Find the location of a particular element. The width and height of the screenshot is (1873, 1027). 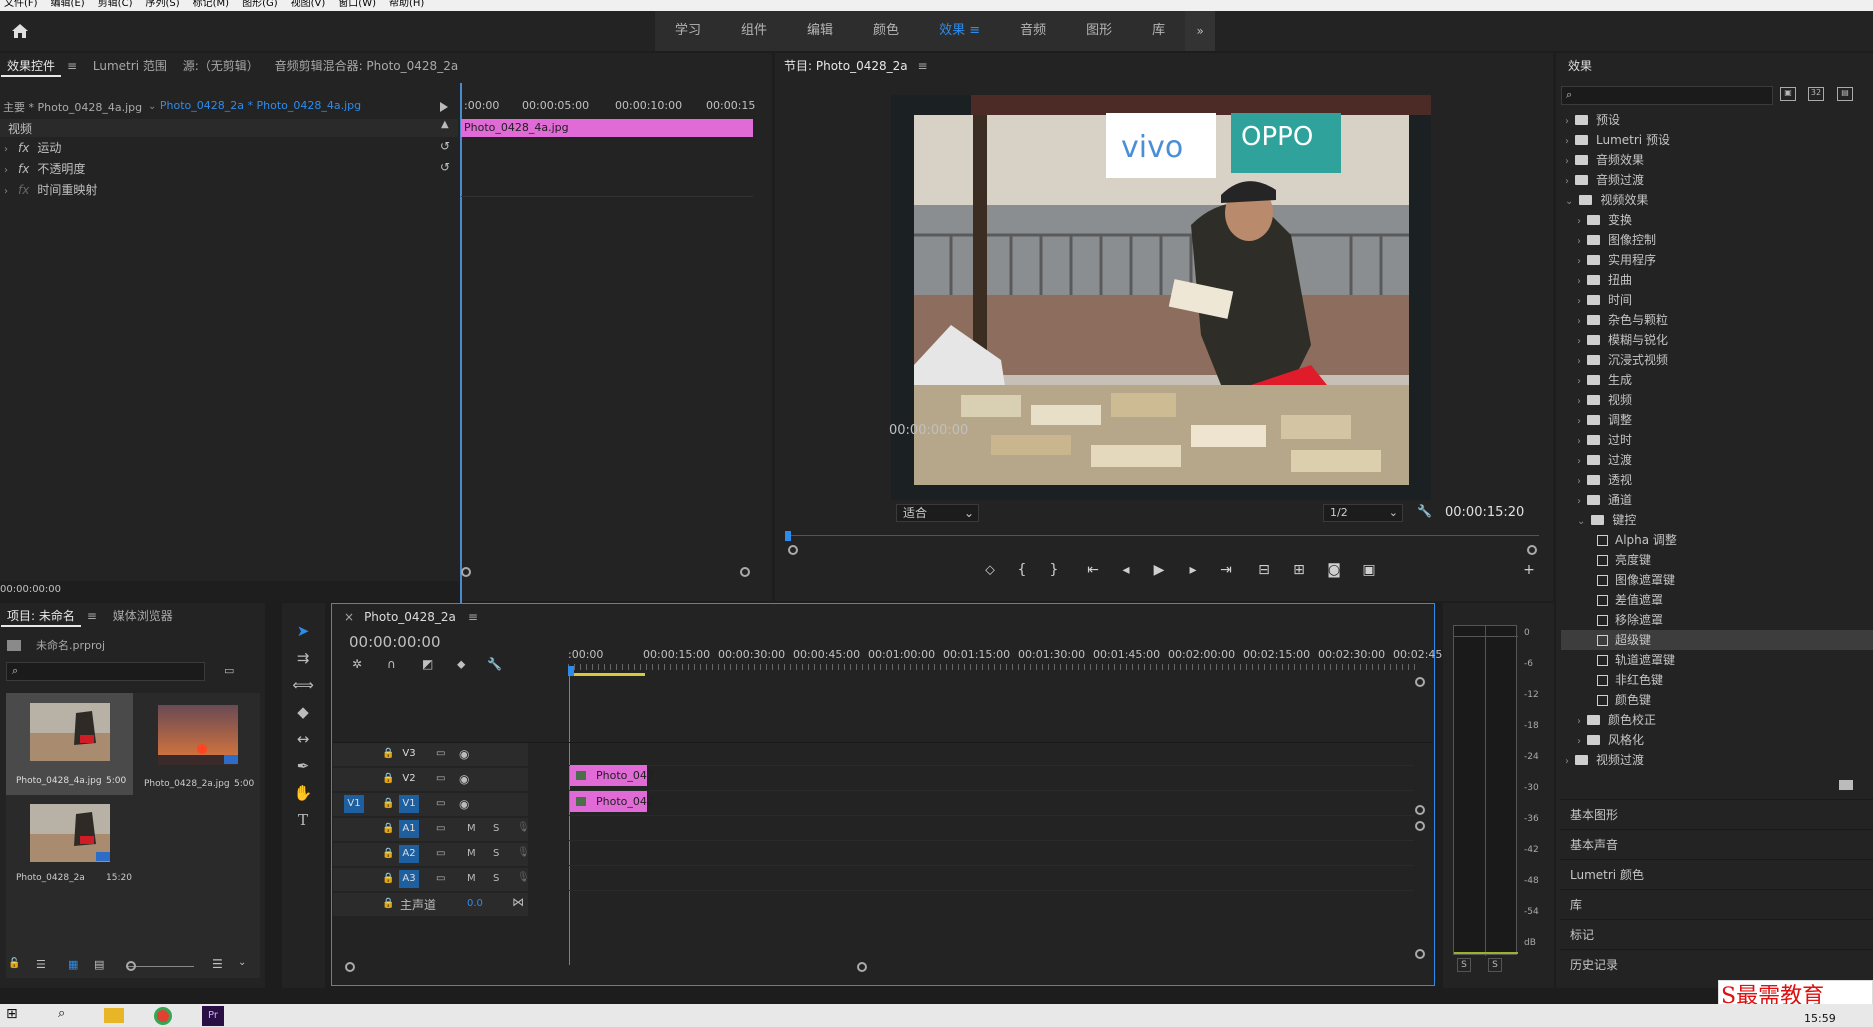

master-clip-label: 主要 * Photo_0428_4a.jpg is located at coordinates (72, 107).